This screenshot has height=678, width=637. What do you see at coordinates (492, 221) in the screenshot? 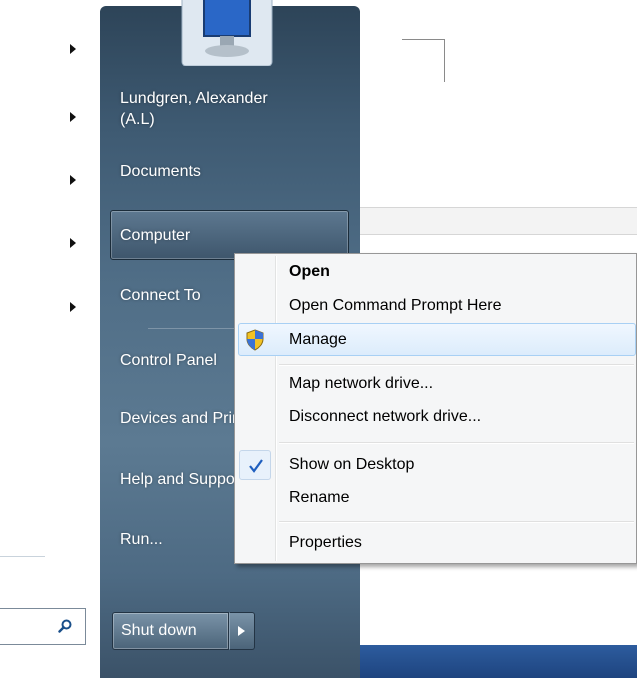
I see `background-window-toolbar` at bounding box center [492, 221].